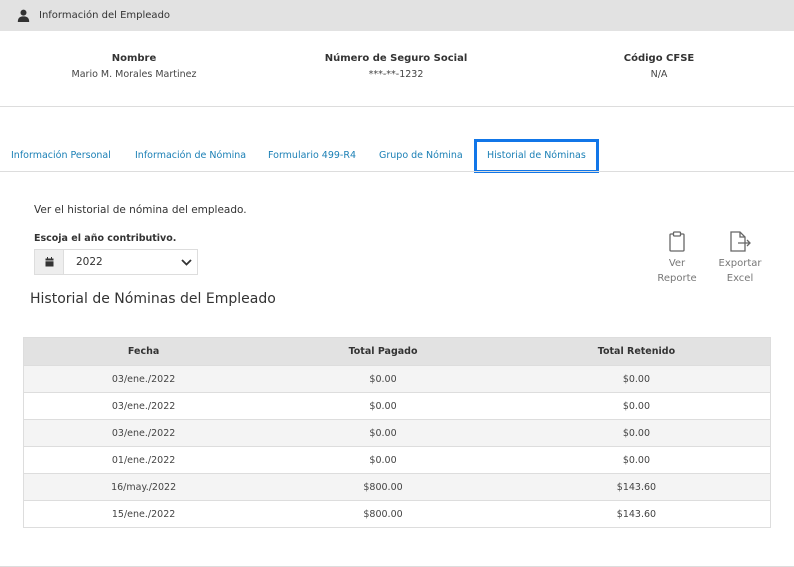  What do you see at coordinates (89, 262) in the screenshot?
I see `year-select-value: 2022` at bounding box center [89, 262].